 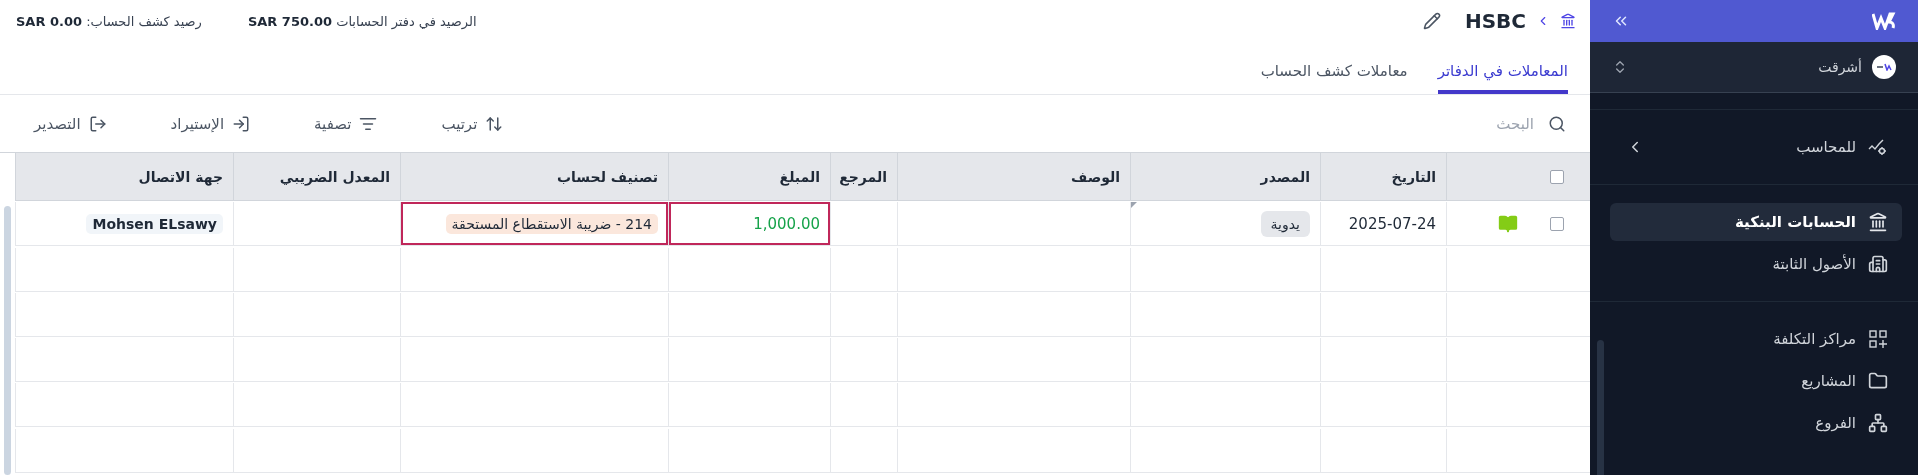 I want to click on grid-plus-icon, so click(x=1878, y=339).